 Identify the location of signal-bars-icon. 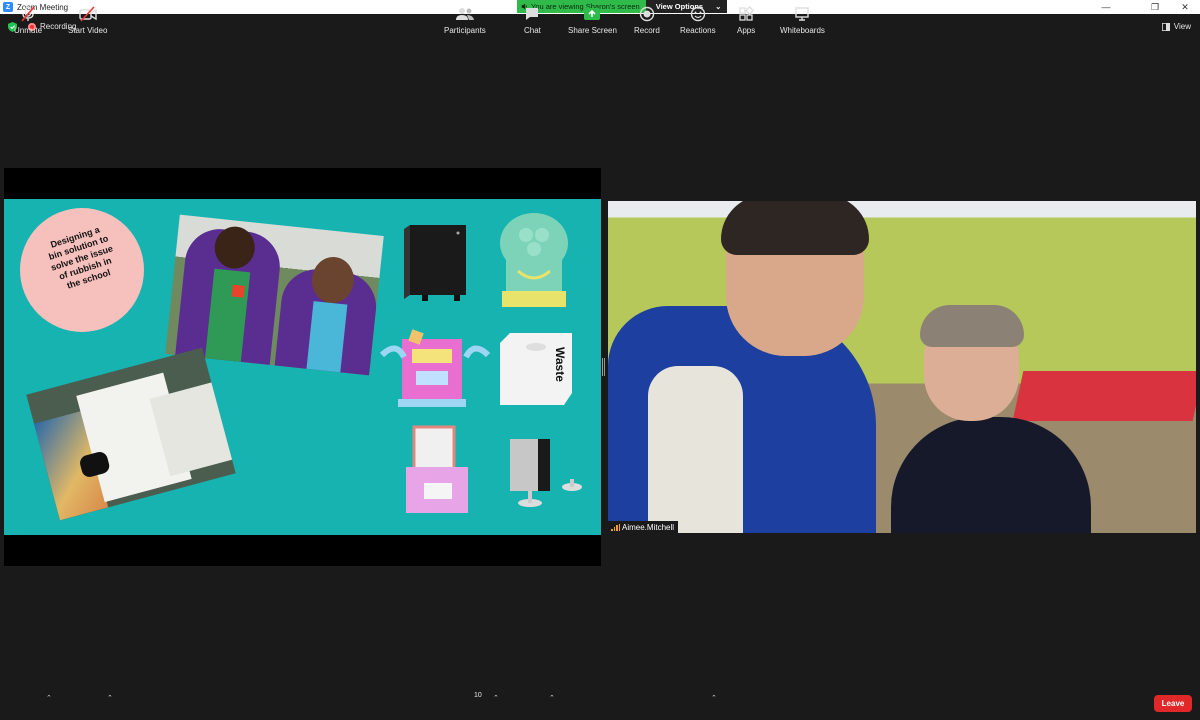
(615, 527).